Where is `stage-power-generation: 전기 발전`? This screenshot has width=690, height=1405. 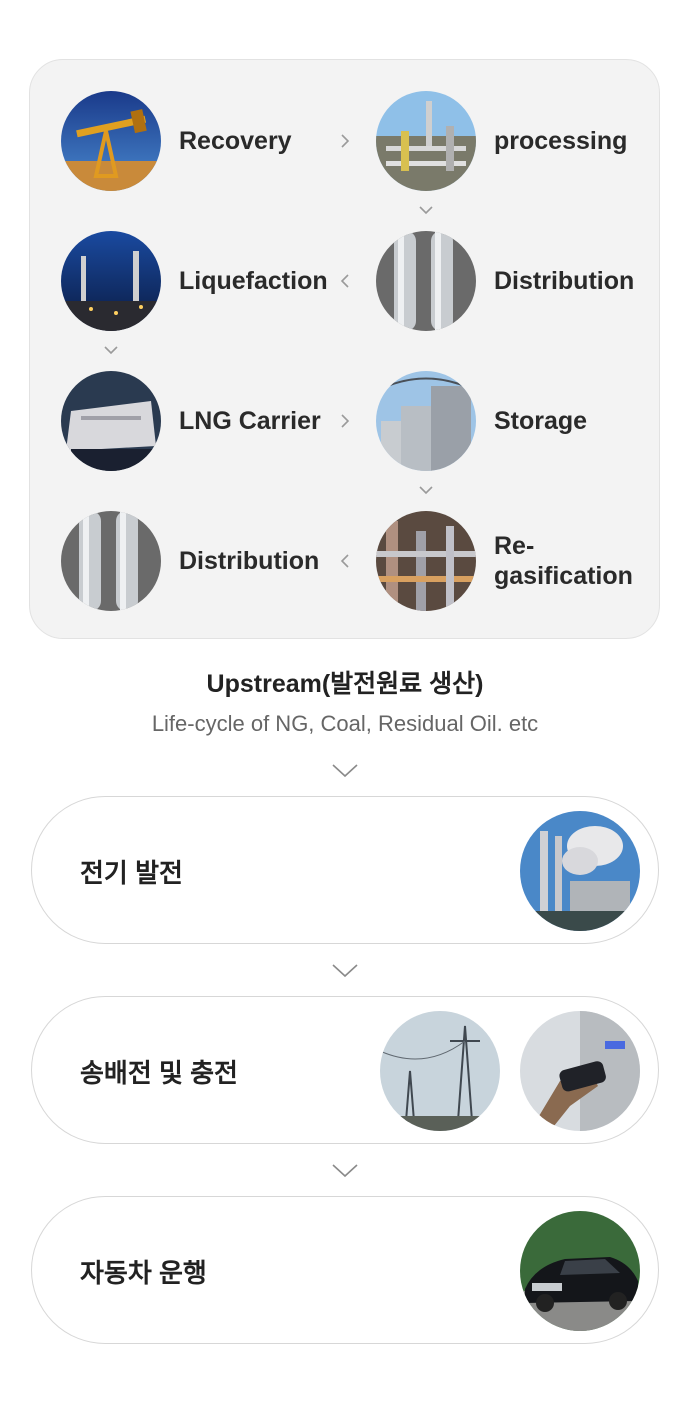 stage-power-generation: 전기 발전 is located at coordinates (345, 870).